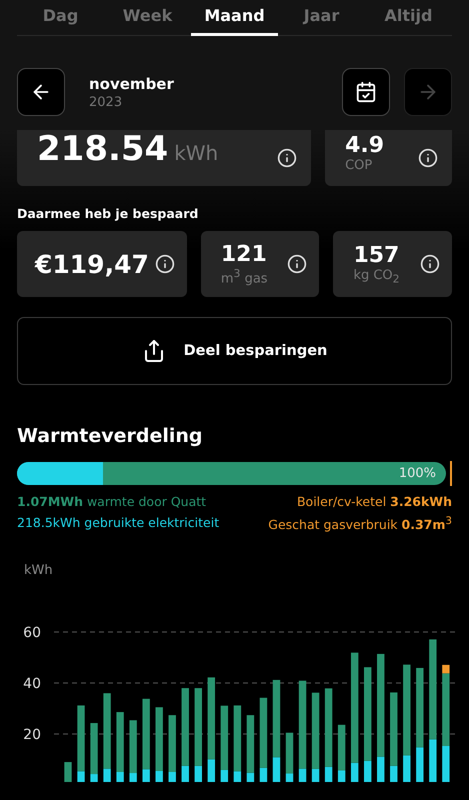 This screenshot has width=469, height=800. I want to click on stat-value: 218.54, so click(102, 149).